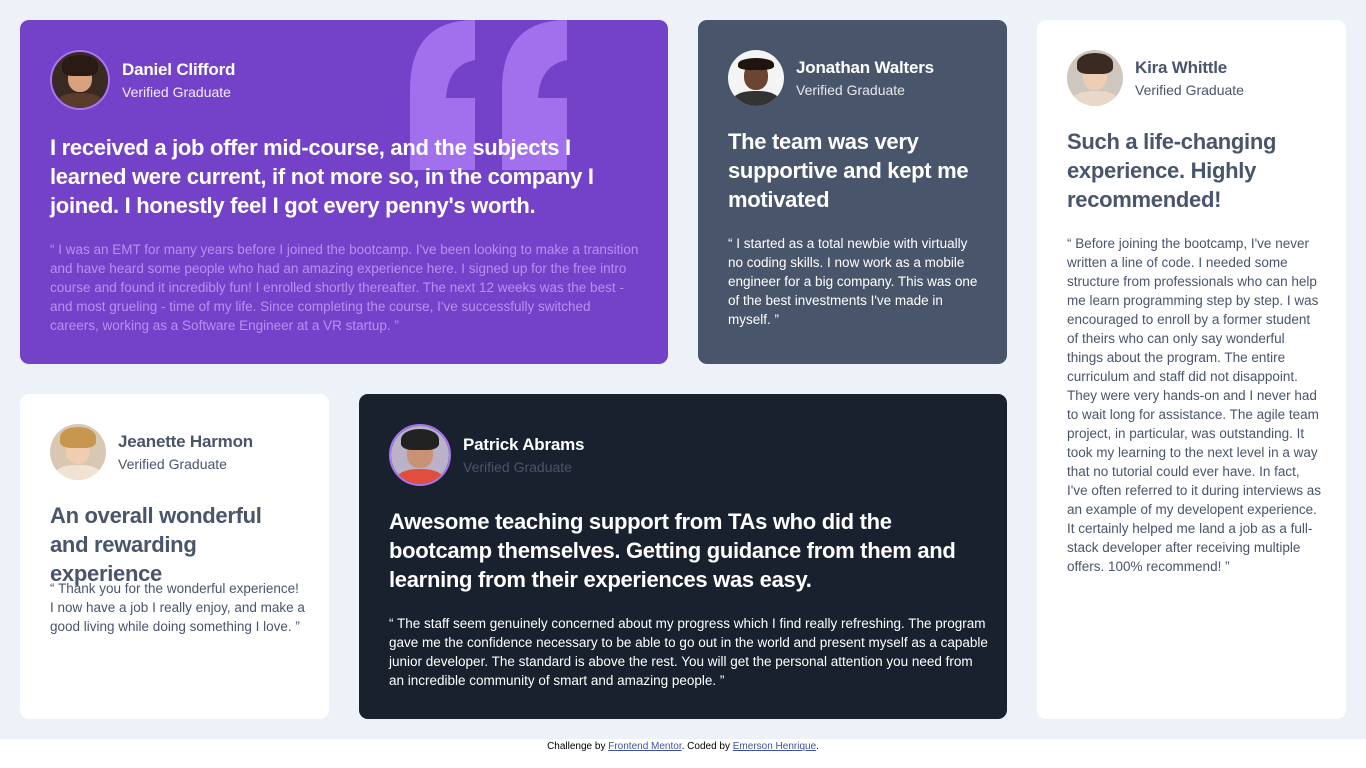 The height and width of the screenshot is (768, 1366). What do you see at coordinates (831, 78) in the screenshot?
I see `author-header: Jonathan Walters Verified Graduate` at bounding box center [831, 78].